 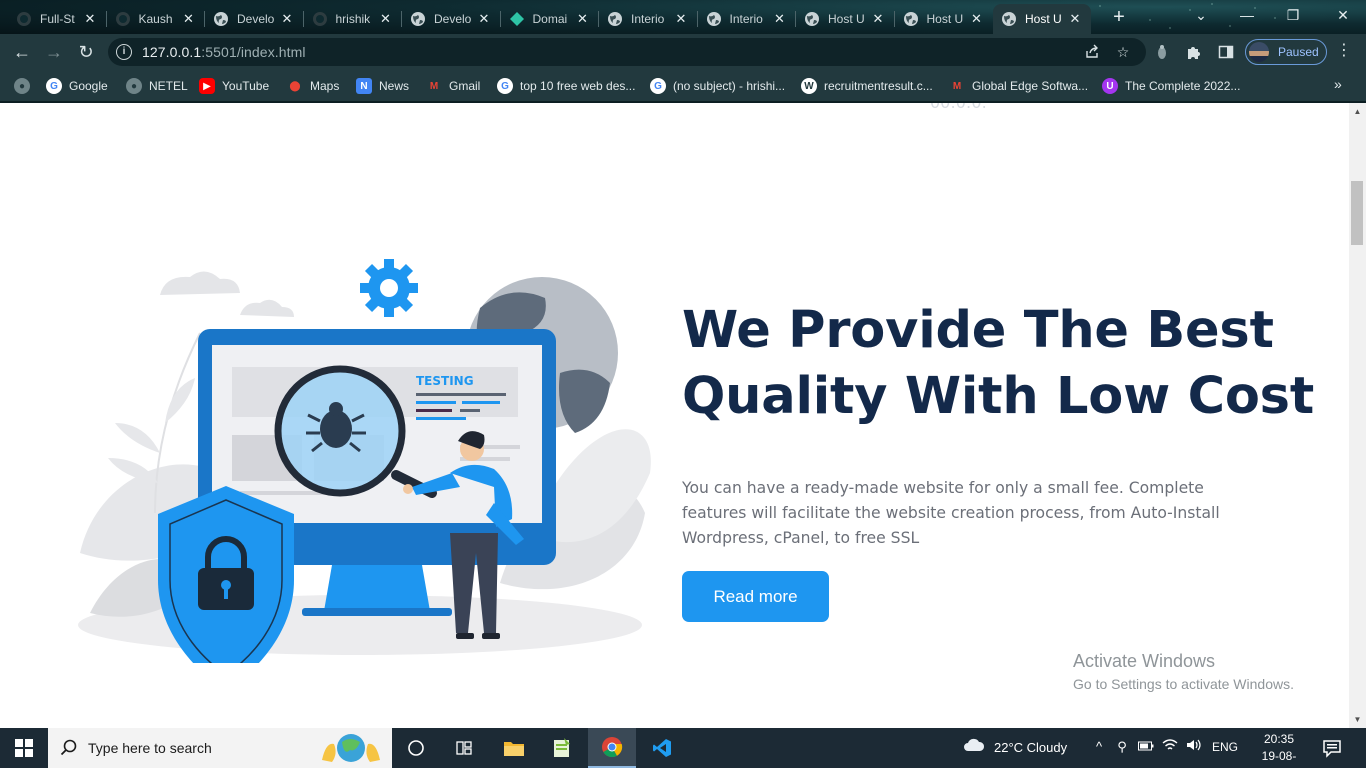 What do you see at coordinates (627, 52) in the screenshot?
I see `address-bar: i 127.0.0.1:5501/index.html ☆` at bounding box center [627, 52].